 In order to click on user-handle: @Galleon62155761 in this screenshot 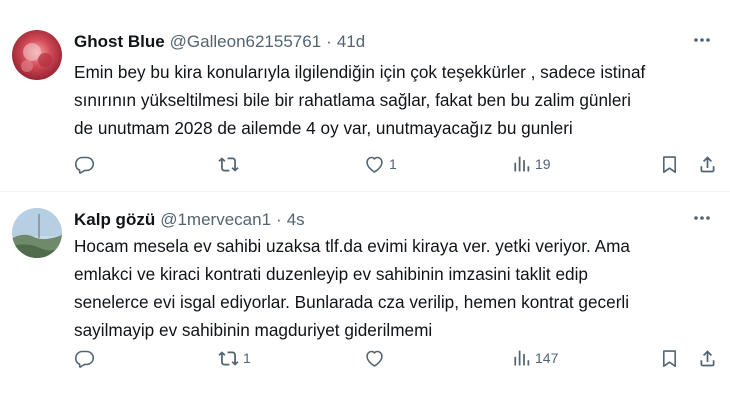, I will do `click(246, 42)`.